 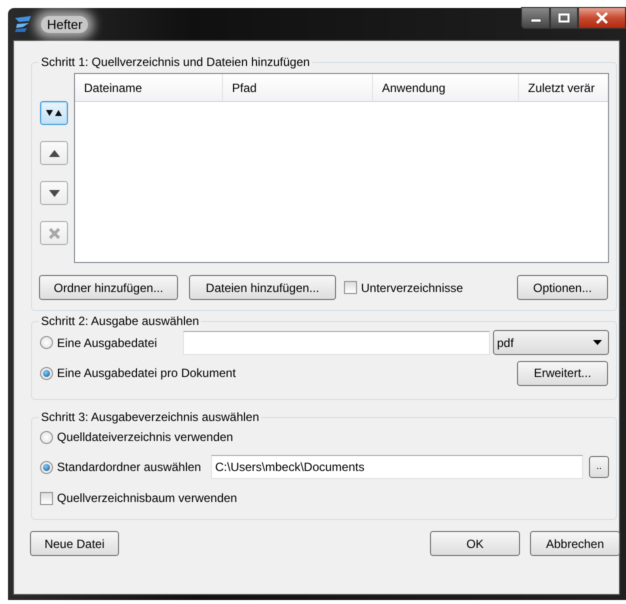 I want to click on stapler-icon, so click(x=23, y=24).